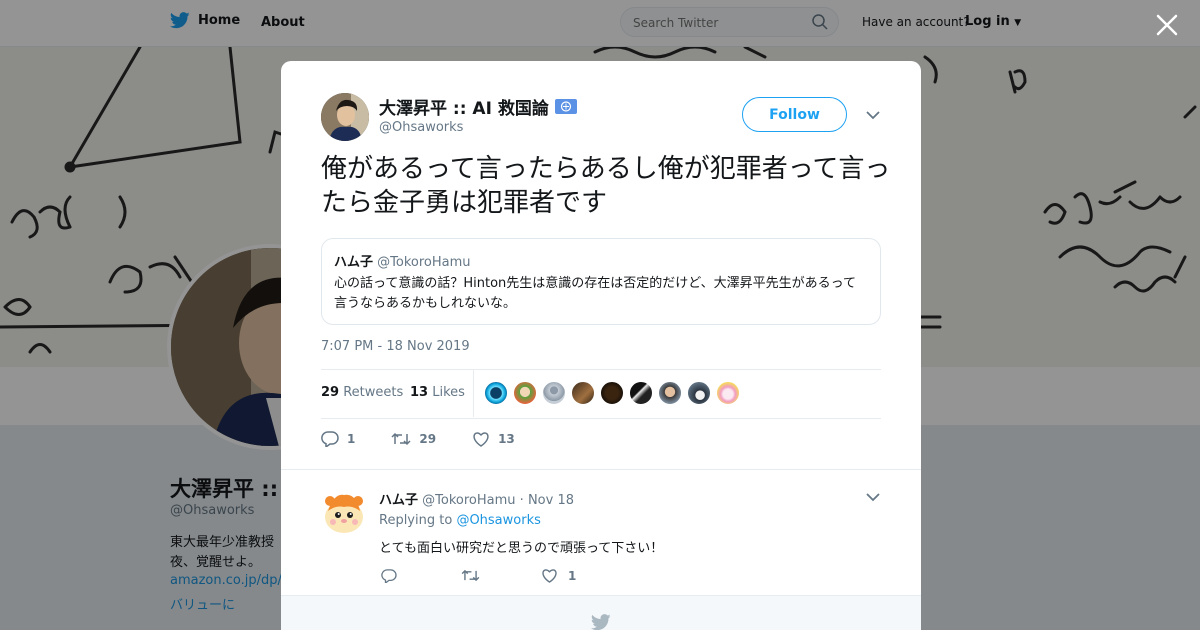 The width and height of the screenshot is (1200, 630). Describe the element at coordinates (395, 346) in the screenshot. I see `tweet-timestamp: 7:07 PM - 18 Nov 2019` at that location.